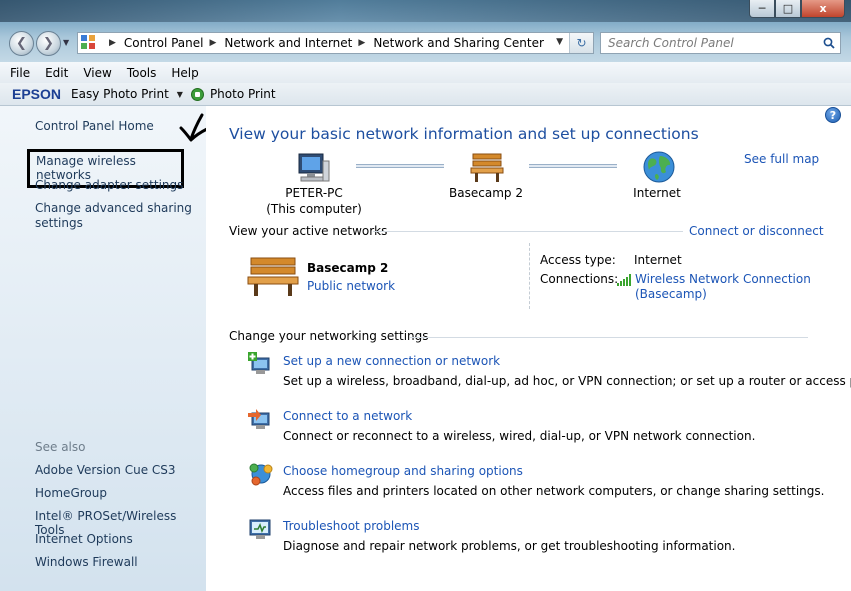 The image size is (851, 591). What do you see at coordinates (348, 268) in the screenshot?
I see `active-network-name: Basecamp 2` at bounding box center [348, 268].